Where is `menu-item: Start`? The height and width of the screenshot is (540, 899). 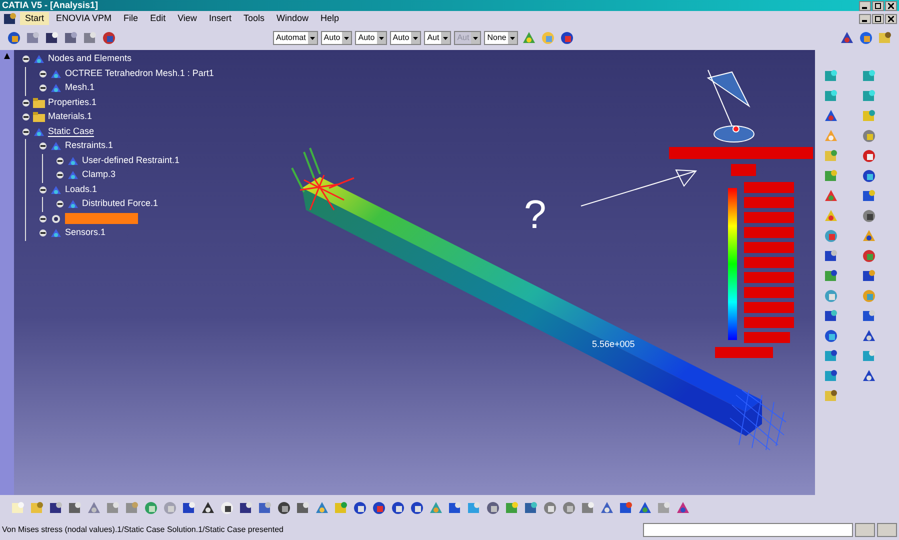
menu-item: Start is located at coordinates (35, 18).